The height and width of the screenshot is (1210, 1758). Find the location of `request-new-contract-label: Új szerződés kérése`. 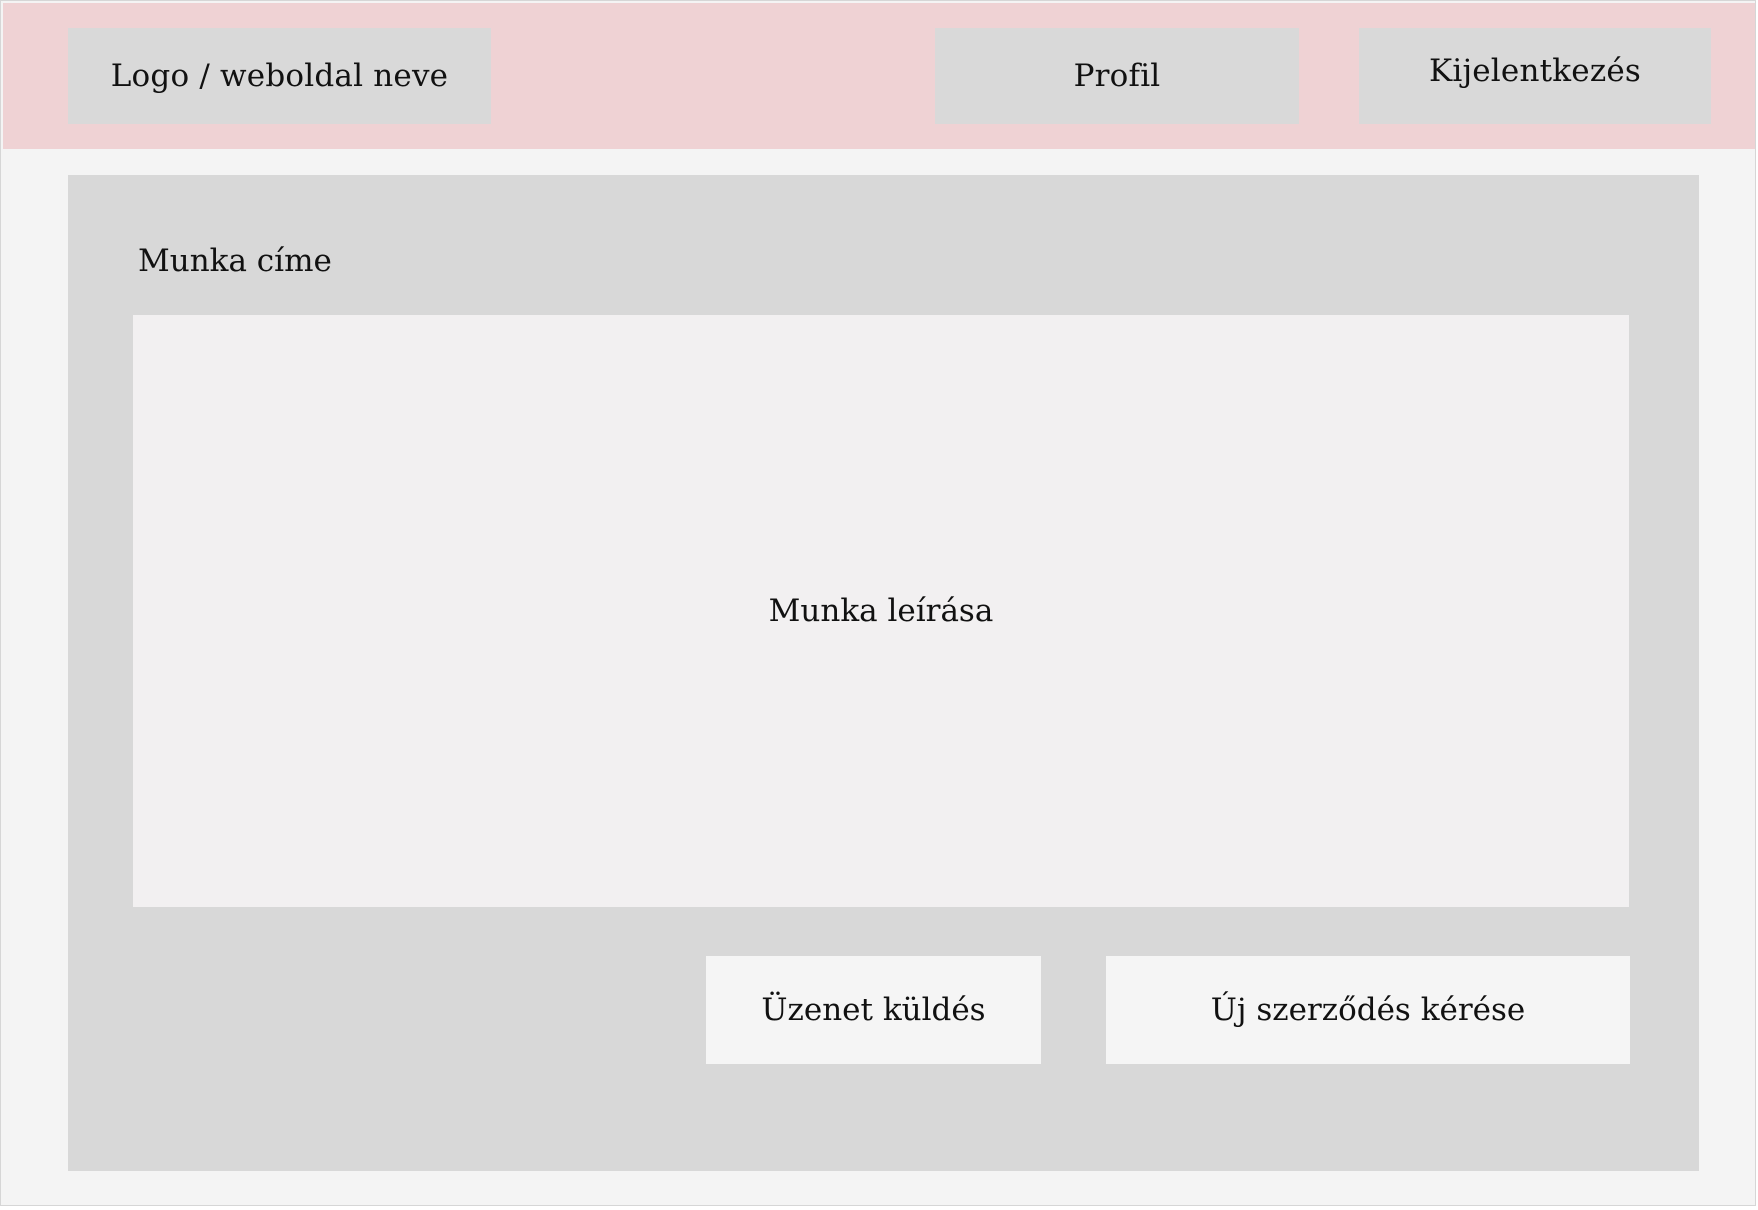

request-new-contract-label: Új szerződés kérése is located at coordinates (1368, 1010).